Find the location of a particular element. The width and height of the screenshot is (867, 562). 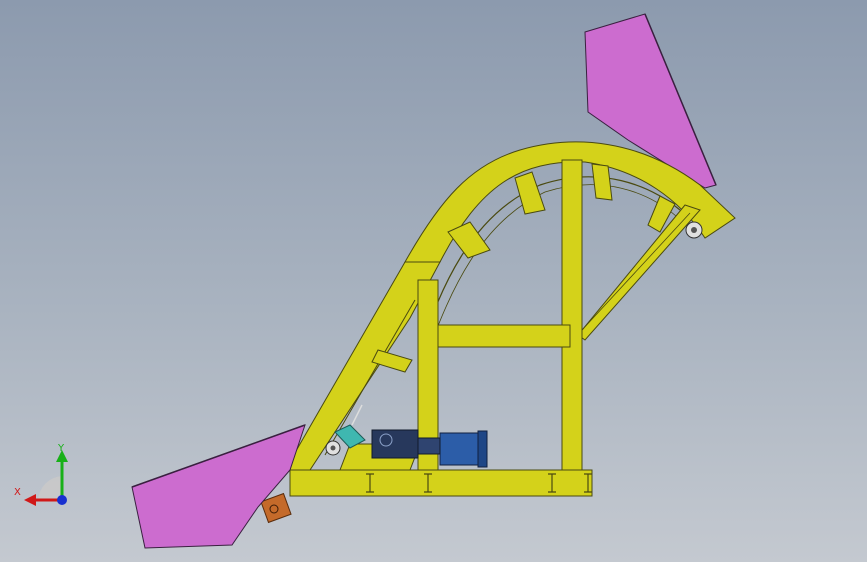

axis-triad is located at coordinates (46, 478).